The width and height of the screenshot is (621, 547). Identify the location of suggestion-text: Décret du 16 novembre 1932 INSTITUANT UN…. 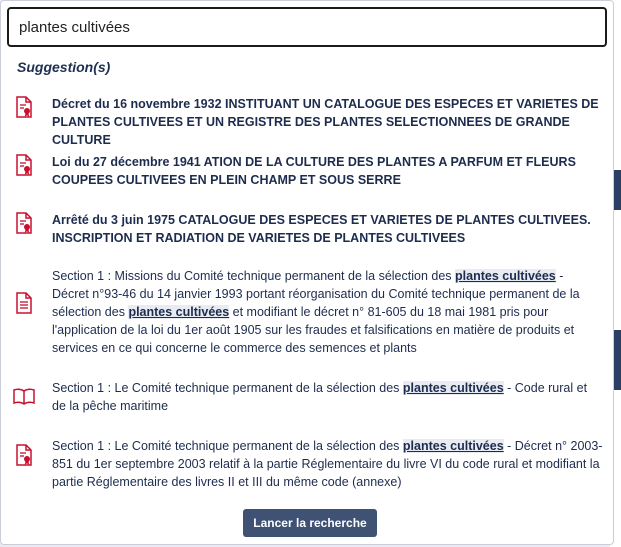
(325, 122).